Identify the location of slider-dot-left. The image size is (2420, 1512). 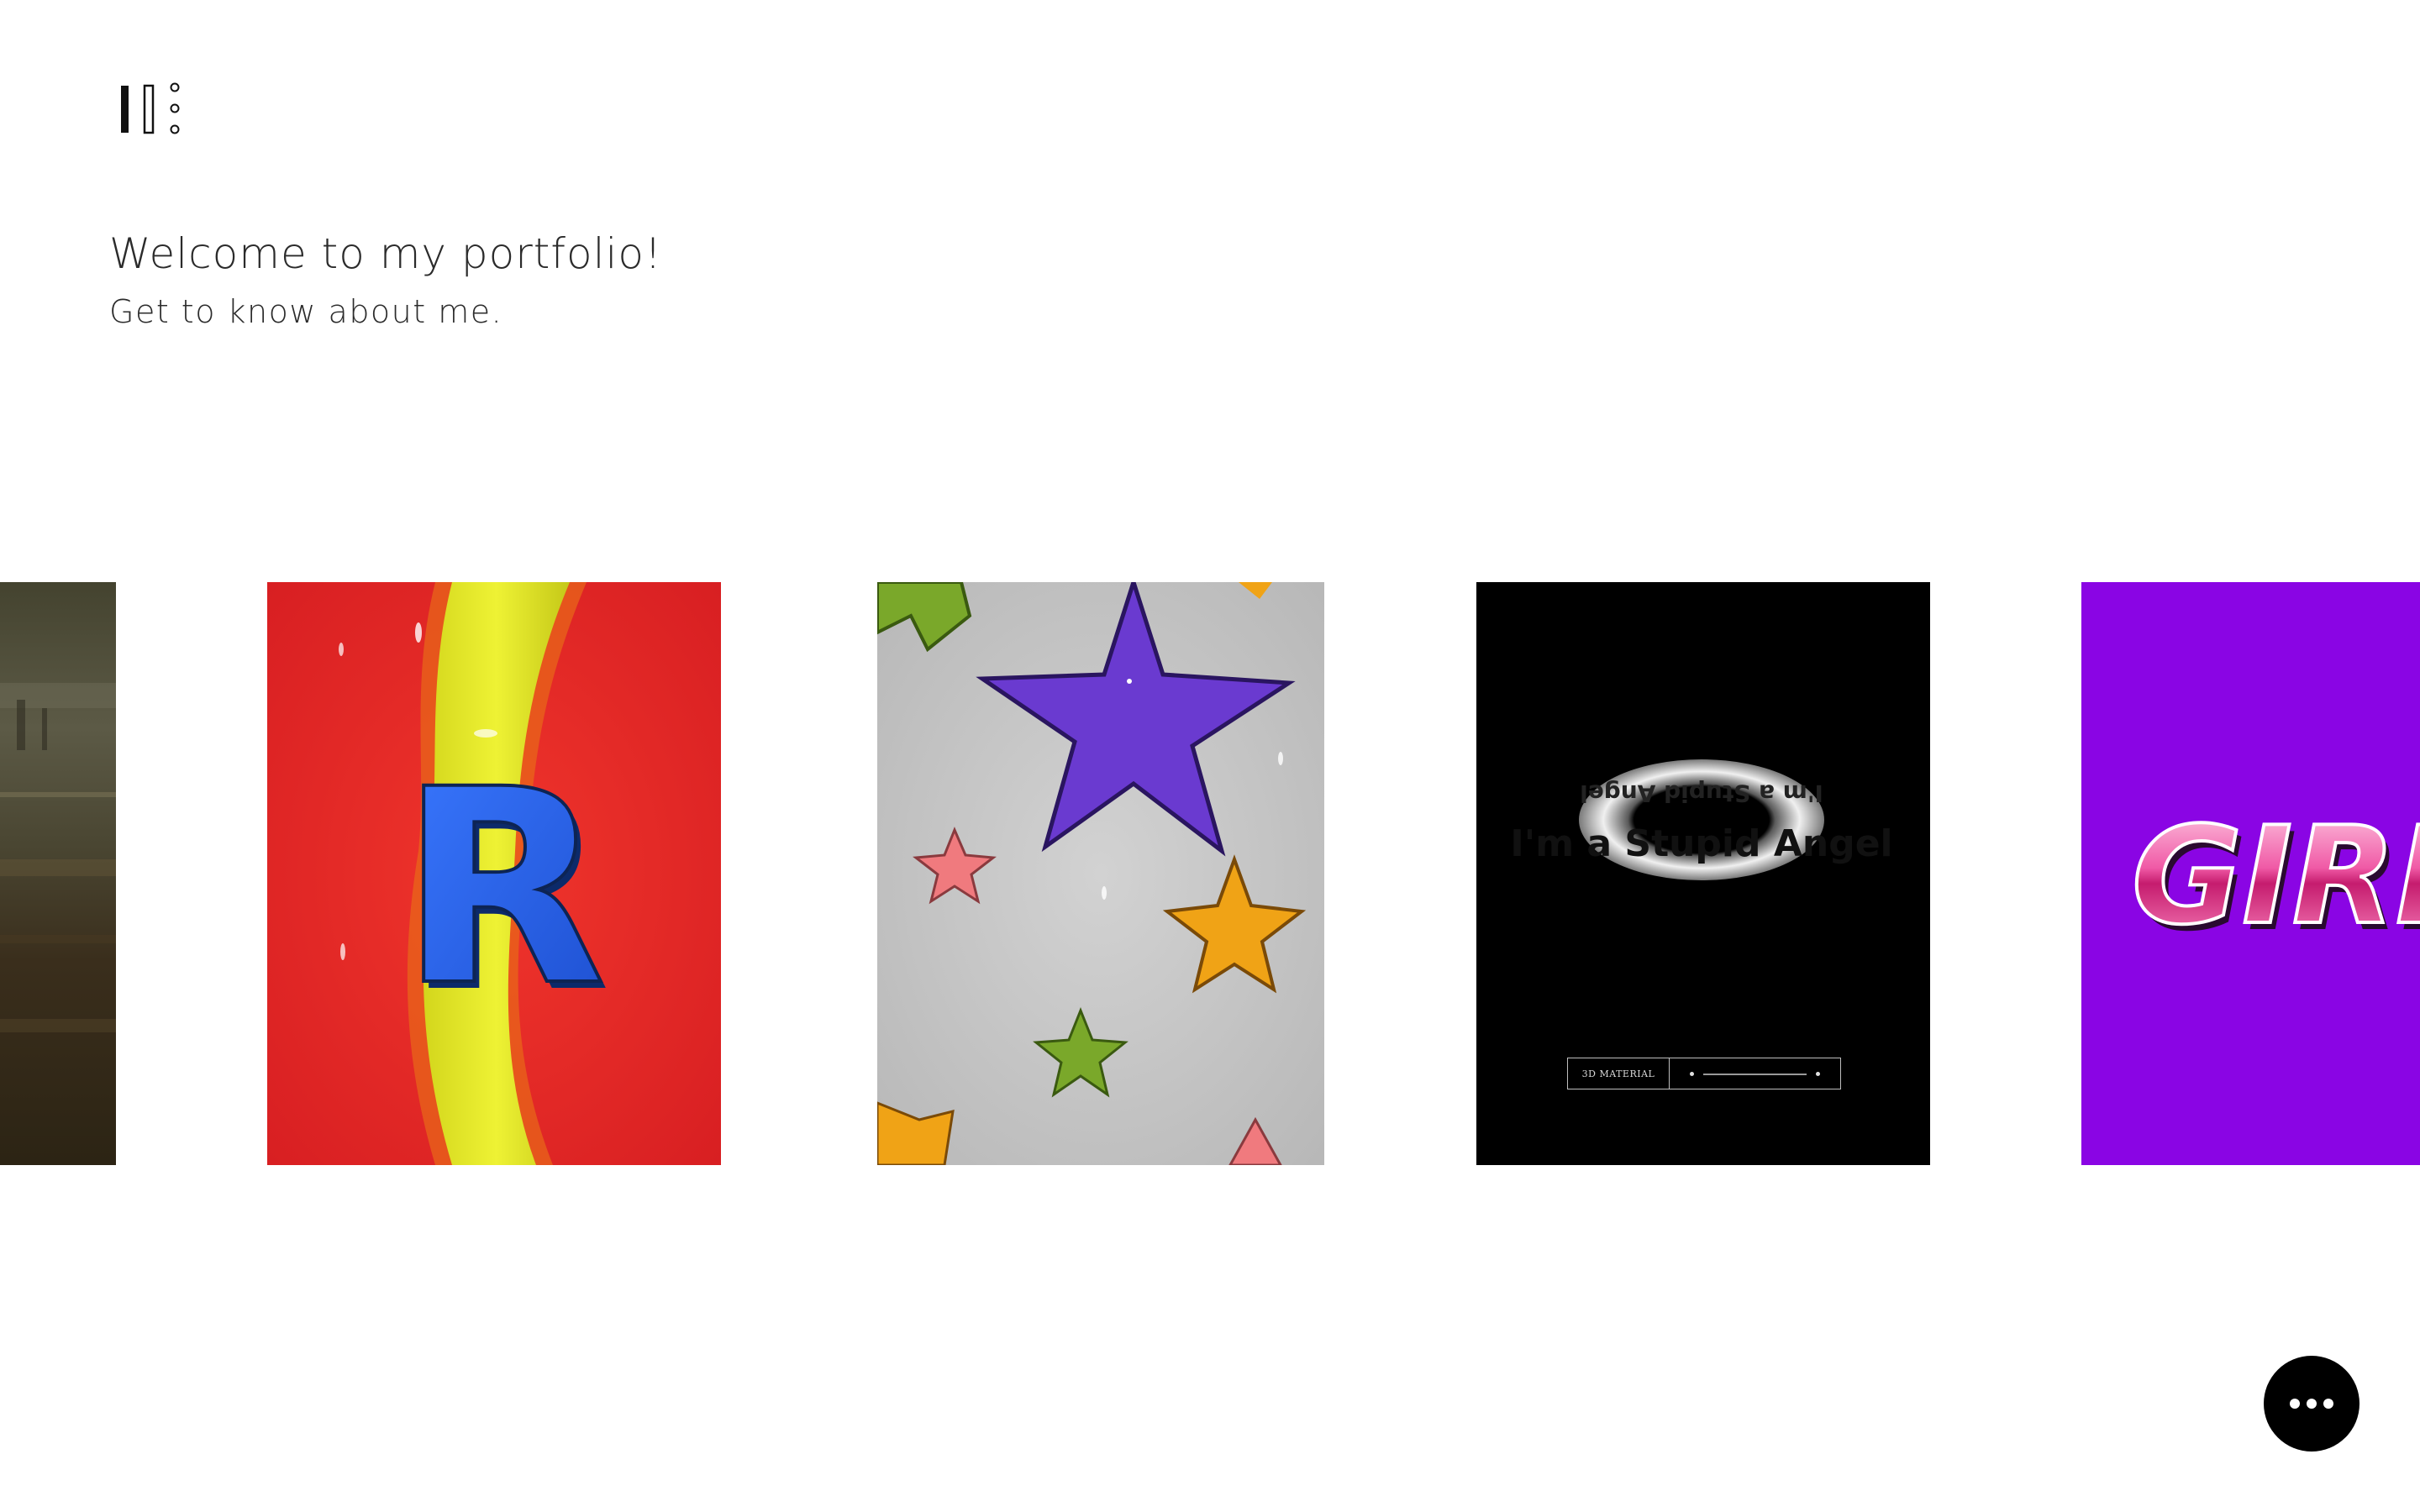
(1692, 1074).